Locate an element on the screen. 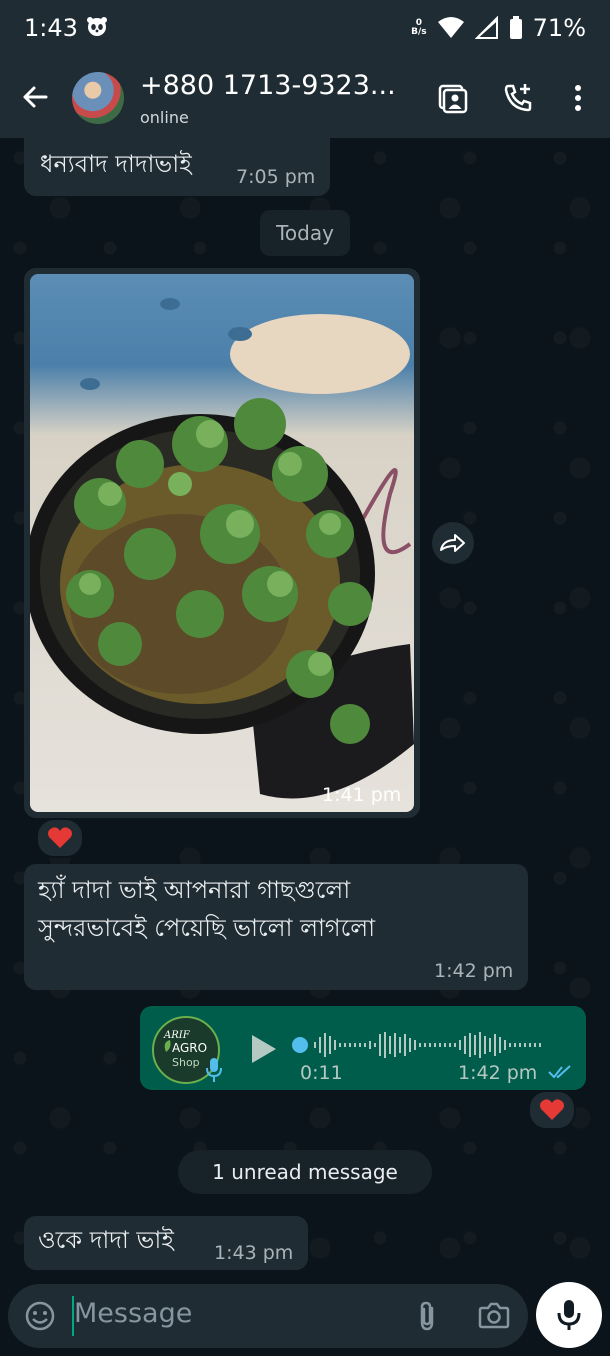 This screenshot has height=1356, width=610. svg-text: AGRO is located at coordinates (189, 1048).